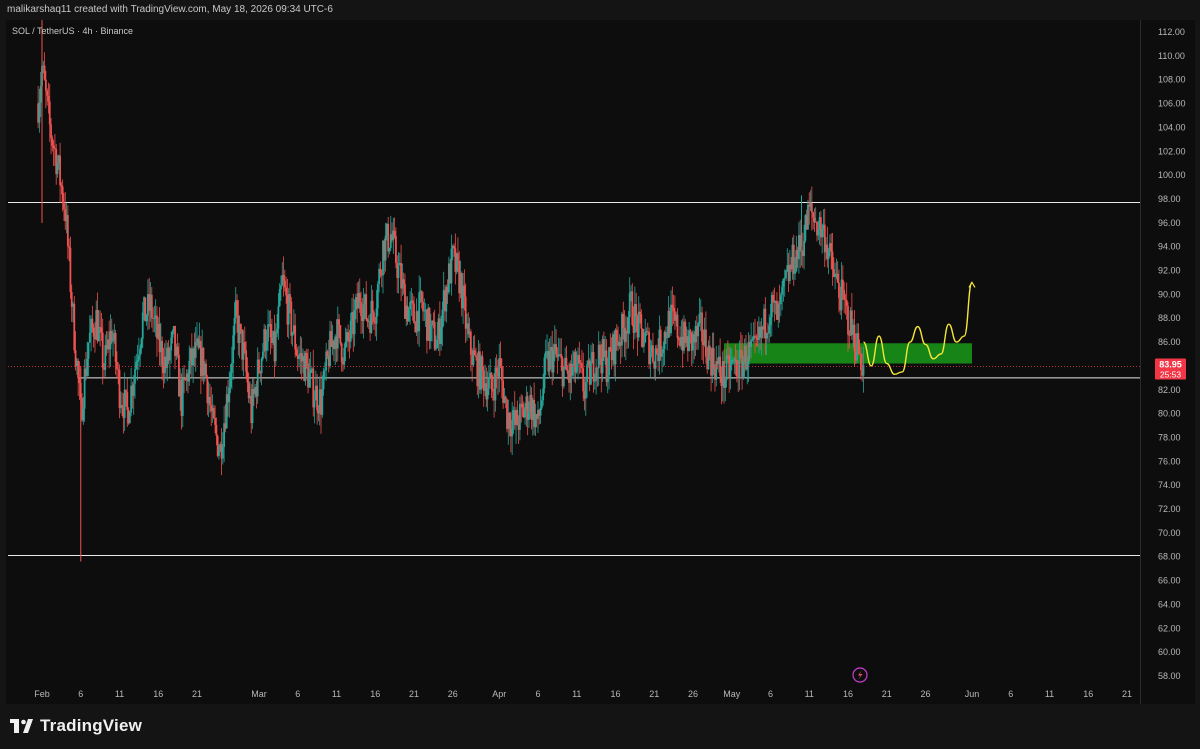 Image resolution: width=1200 pixels, height=749 pixels. Describe the element at coordinates (1169, 247) in the screenshot. I see `price-tick-label: 94.00` at that location.